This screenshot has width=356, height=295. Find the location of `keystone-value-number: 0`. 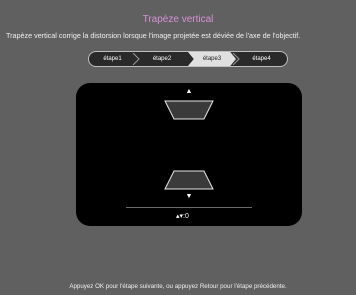

keystone-value-number: 0 is located at coordinates (186, 216).